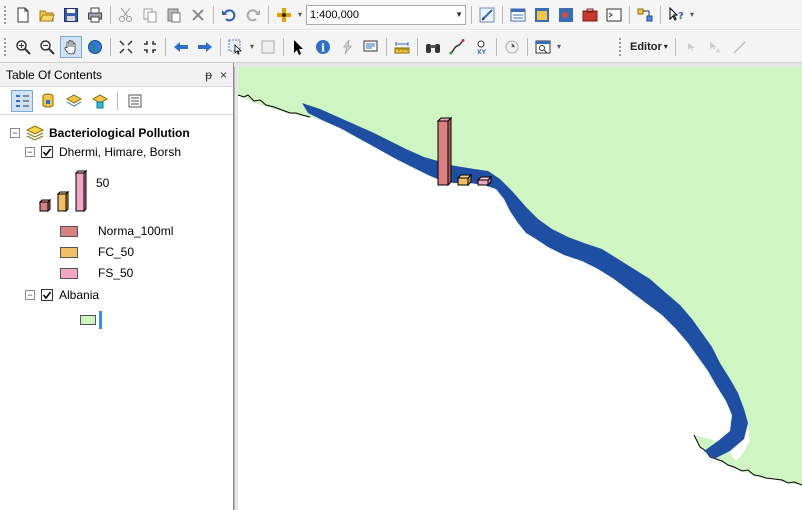  I want to click on zoom-in-icon, so click(23, 47).